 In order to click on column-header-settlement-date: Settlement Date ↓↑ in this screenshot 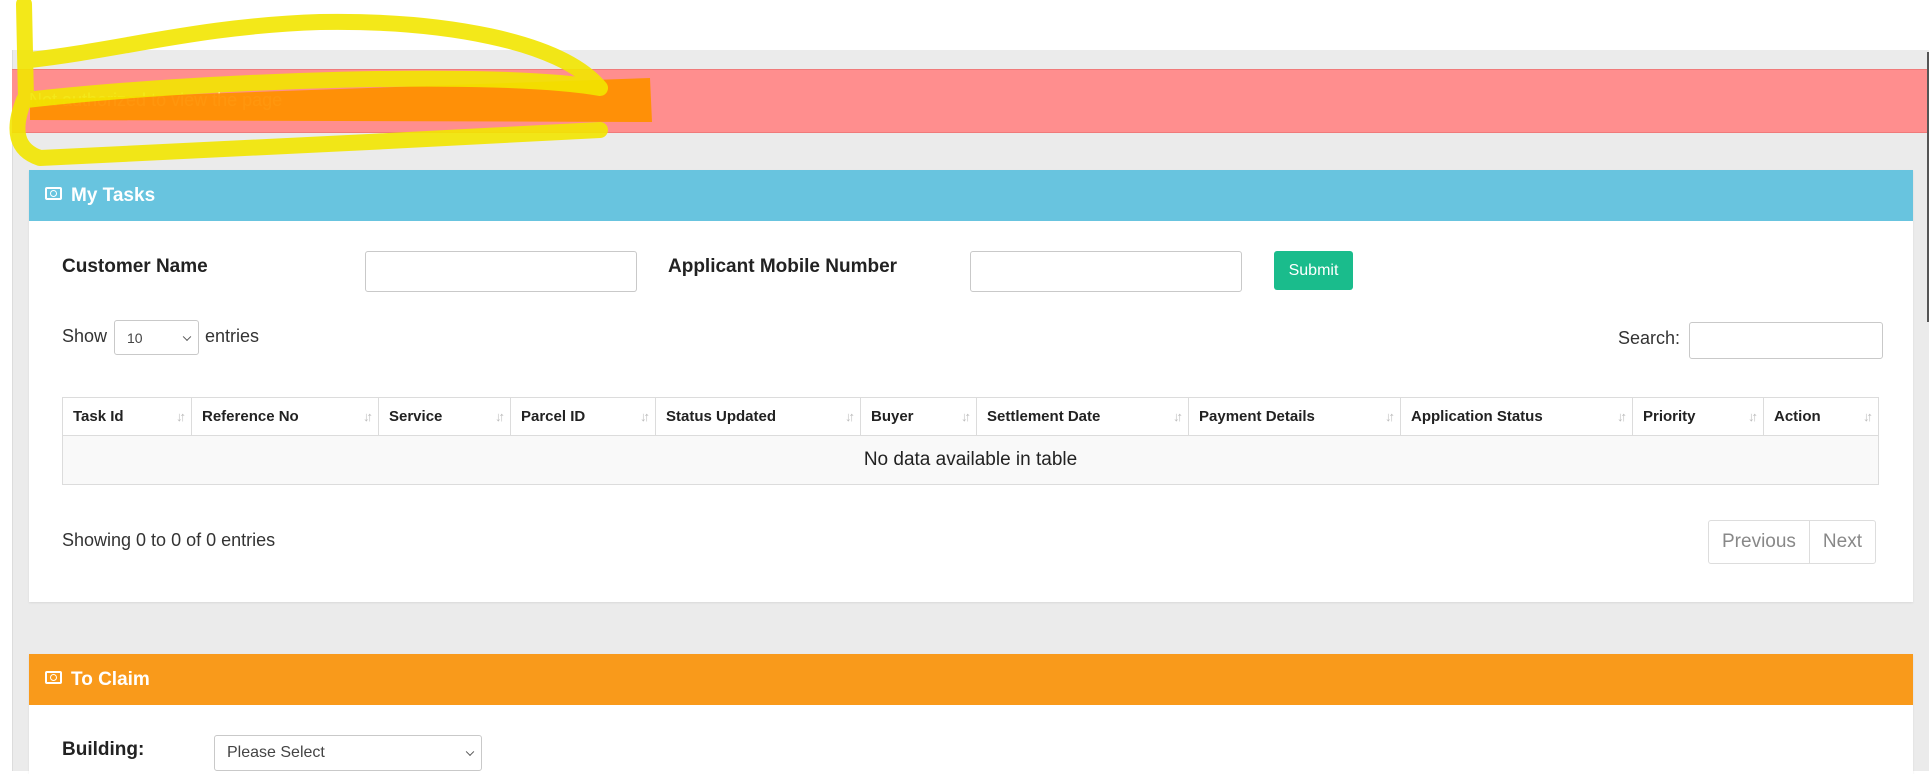, I will do `click(1082, 416)`.